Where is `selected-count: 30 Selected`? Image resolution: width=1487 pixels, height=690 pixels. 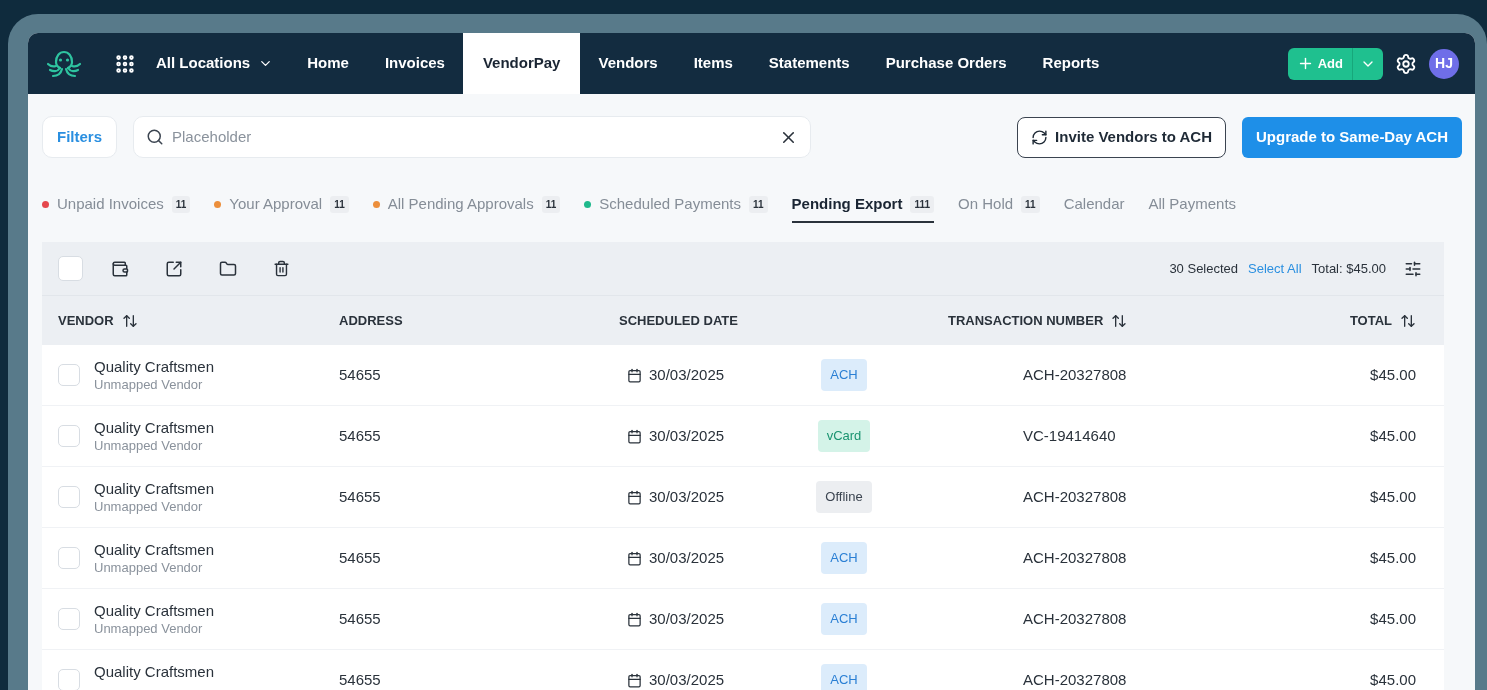 selected-count: 30 Selected is located at coordinates (1204, 268).